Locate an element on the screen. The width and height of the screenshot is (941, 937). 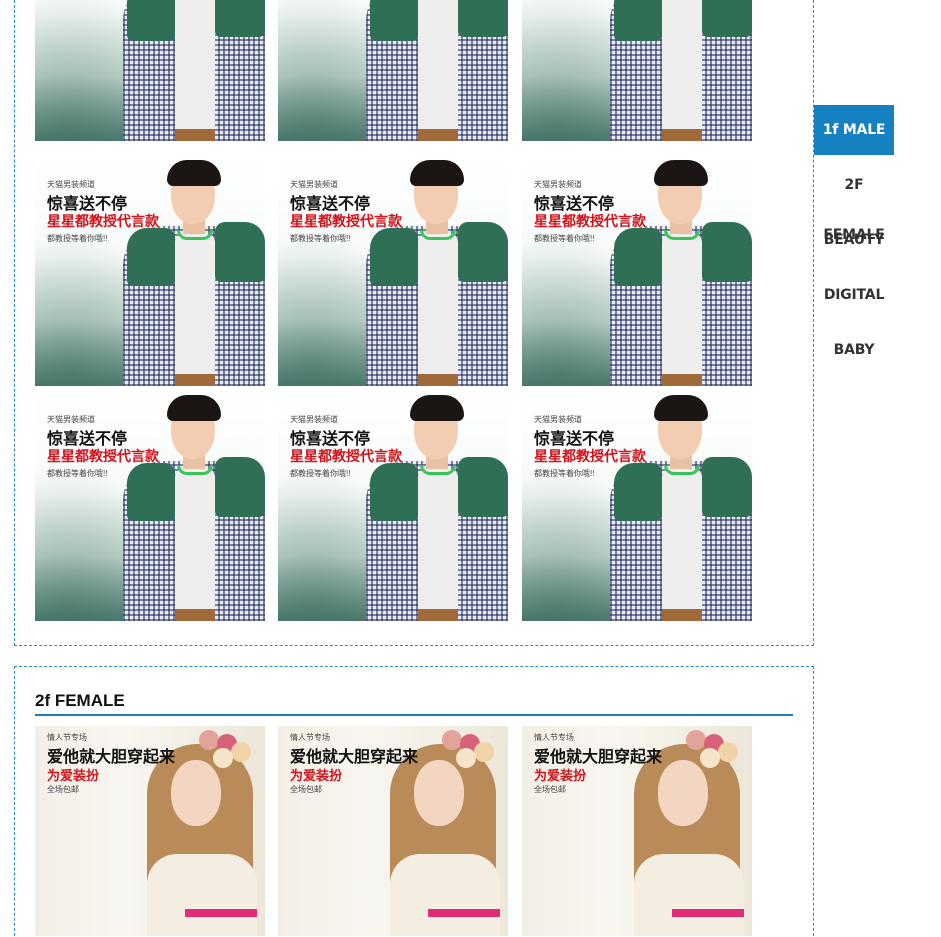
floor-nav: 1f MALE 2F FEMALE BEAUTY DIGITAL BABY is located at coordinates (854, 242).